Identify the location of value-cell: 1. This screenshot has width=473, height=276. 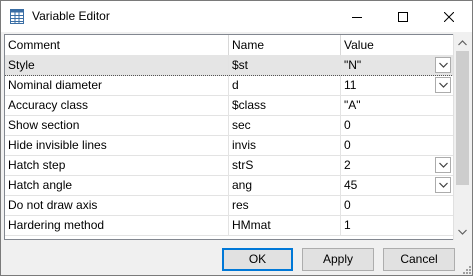
(397, 225).